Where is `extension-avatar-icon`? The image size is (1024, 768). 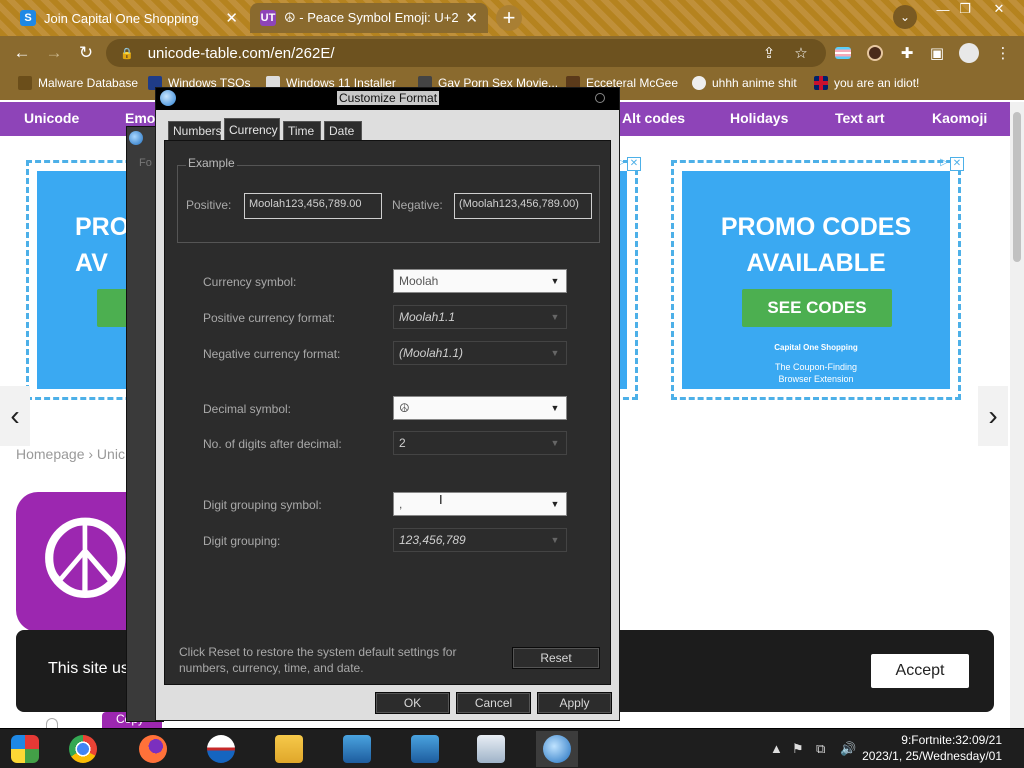
extension-avatar-icon is located at coordinates (875, 53).